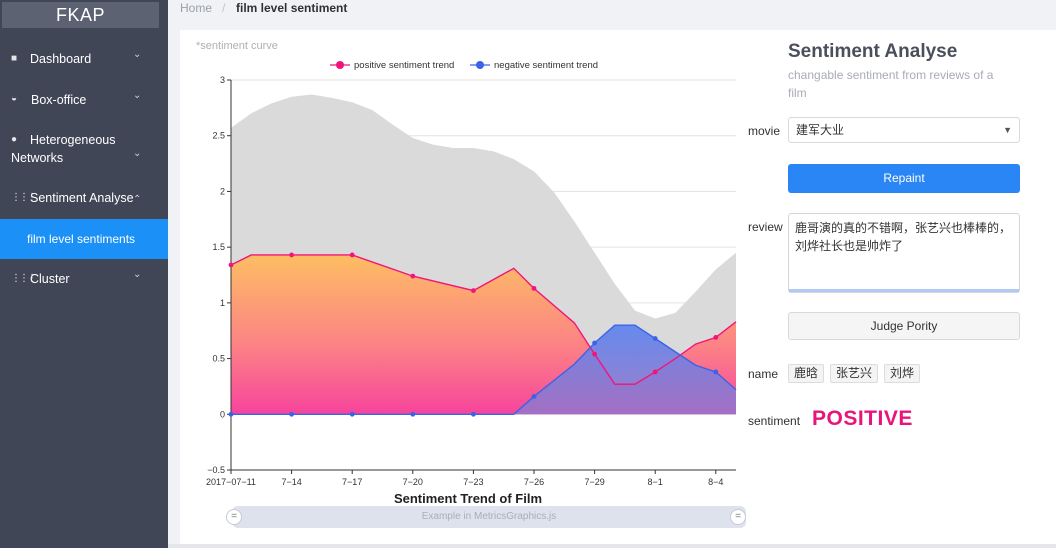  Describe the element at coordinates (738, 517) in the screenshot. I see `slider-right-handle: =` at that location.